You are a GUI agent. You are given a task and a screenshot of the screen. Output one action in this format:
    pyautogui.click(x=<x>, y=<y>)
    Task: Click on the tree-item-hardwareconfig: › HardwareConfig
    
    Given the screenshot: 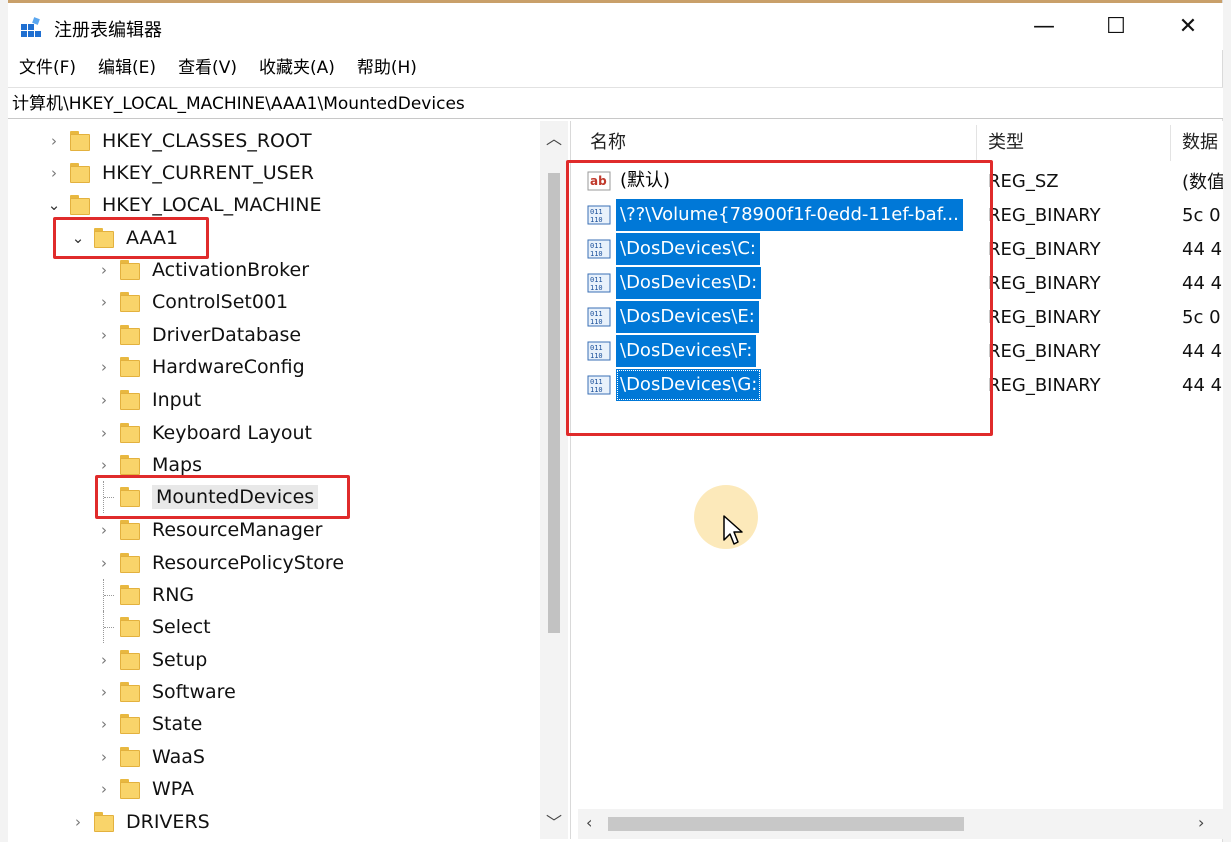 What is the action you would take?
    pyautogui.click(x=199, y=367)
    